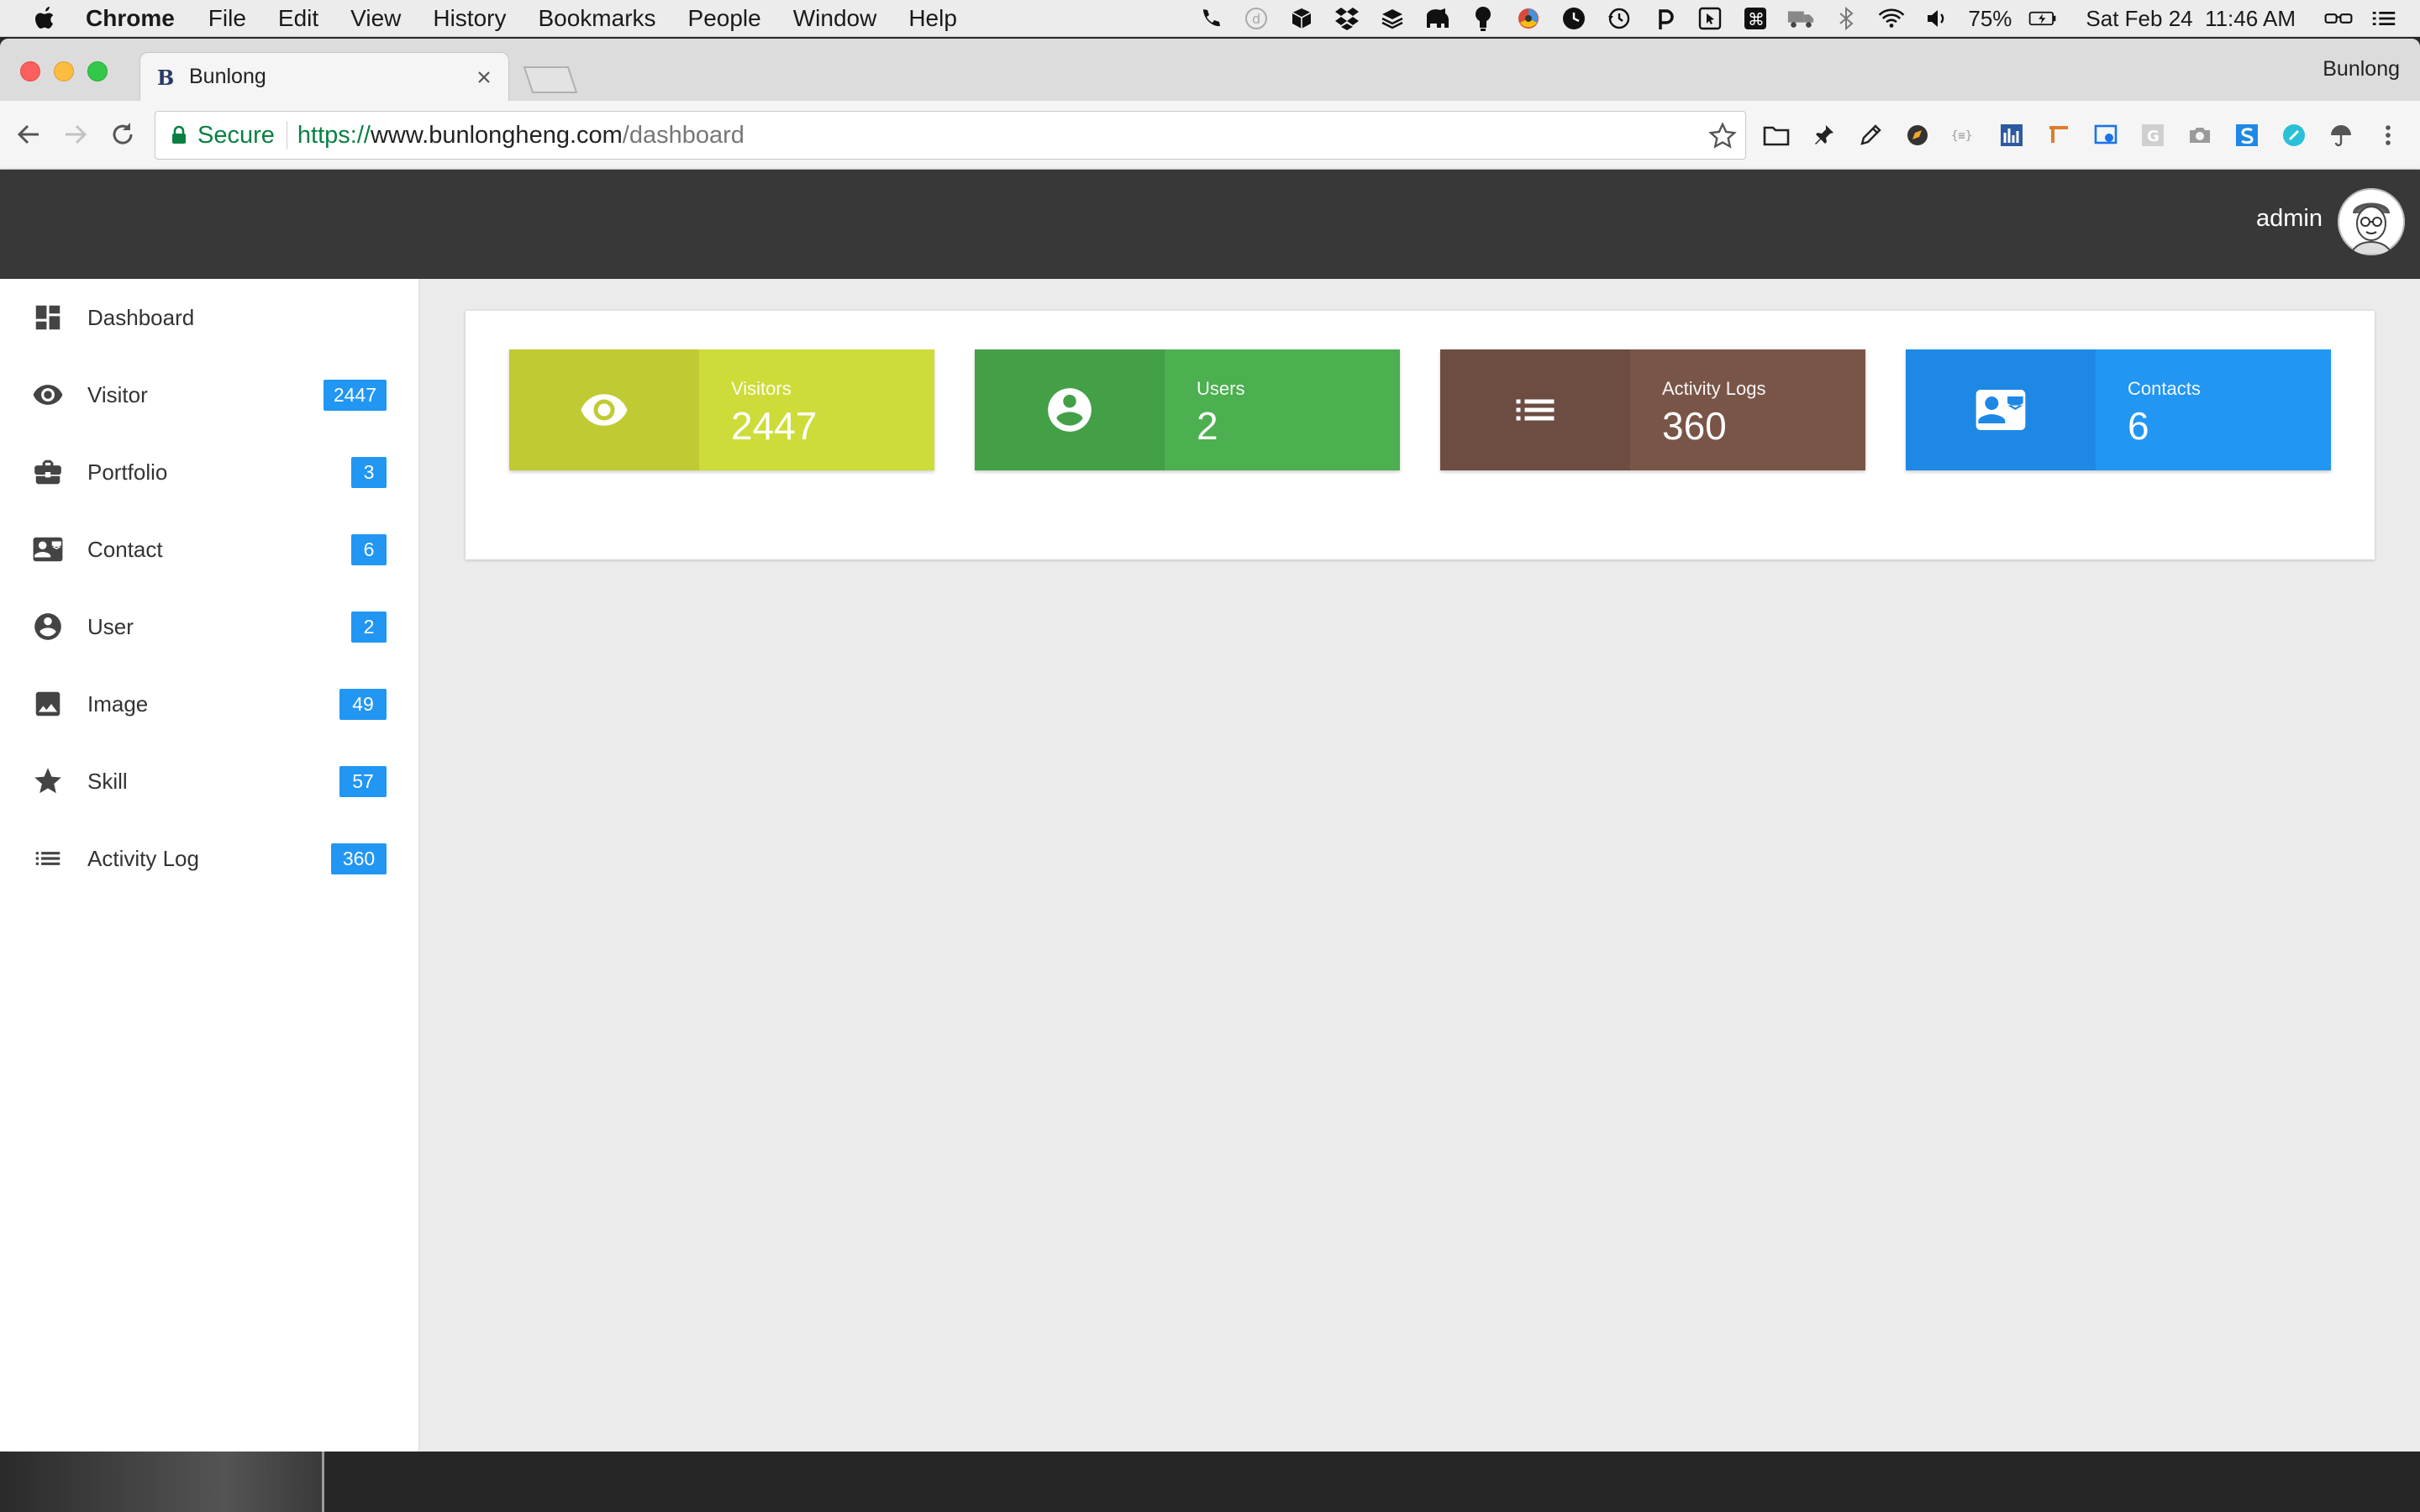  What do you see at coordinates (2139, 426) in the screenshot?
I see `stat-value: 6` at bounding box center [2139, 426].